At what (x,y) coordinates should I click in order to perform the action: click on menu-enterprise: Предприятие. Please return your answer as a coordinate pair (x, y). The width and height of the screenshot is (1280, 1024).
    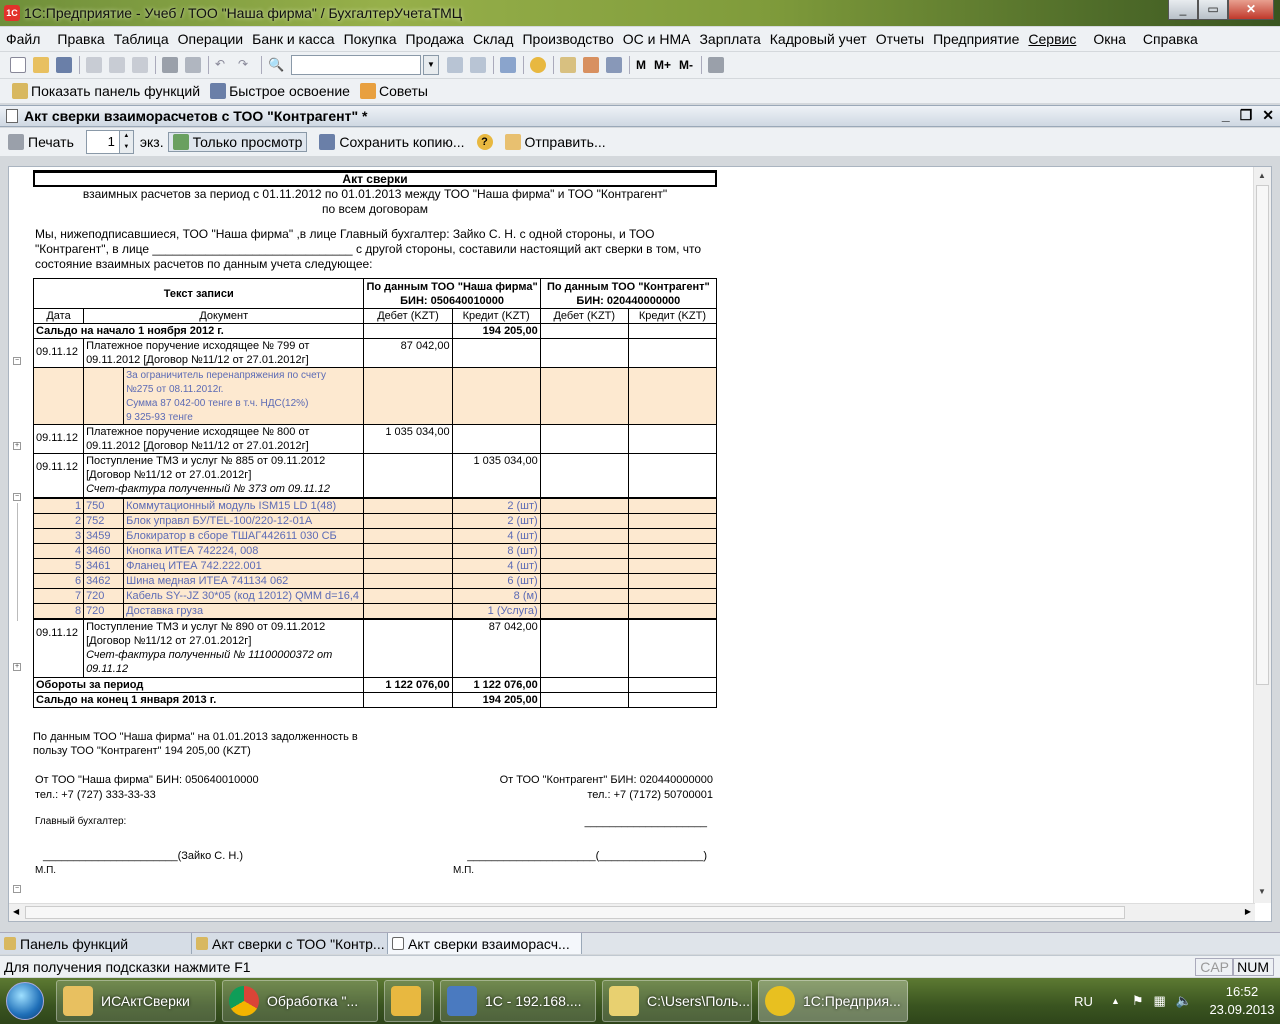
    Looking at the image, I should click on (976, 39).